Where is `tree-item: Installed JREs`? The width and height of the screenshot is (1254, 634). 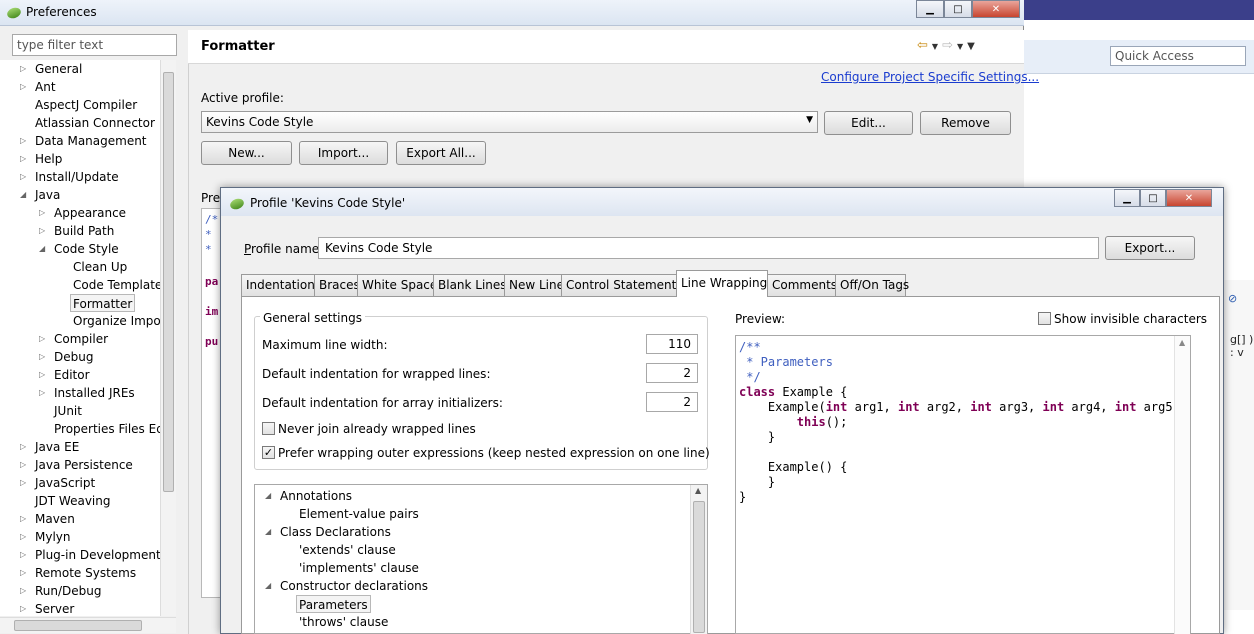 tree-item: Installed JREs is located at coordinates (94, 393).